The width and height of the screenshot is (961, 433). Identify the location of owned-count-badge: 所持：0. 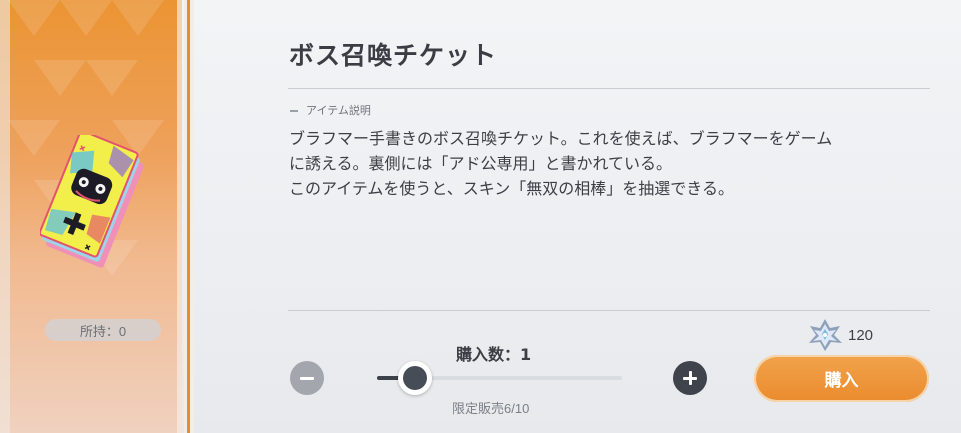
(103, 330).